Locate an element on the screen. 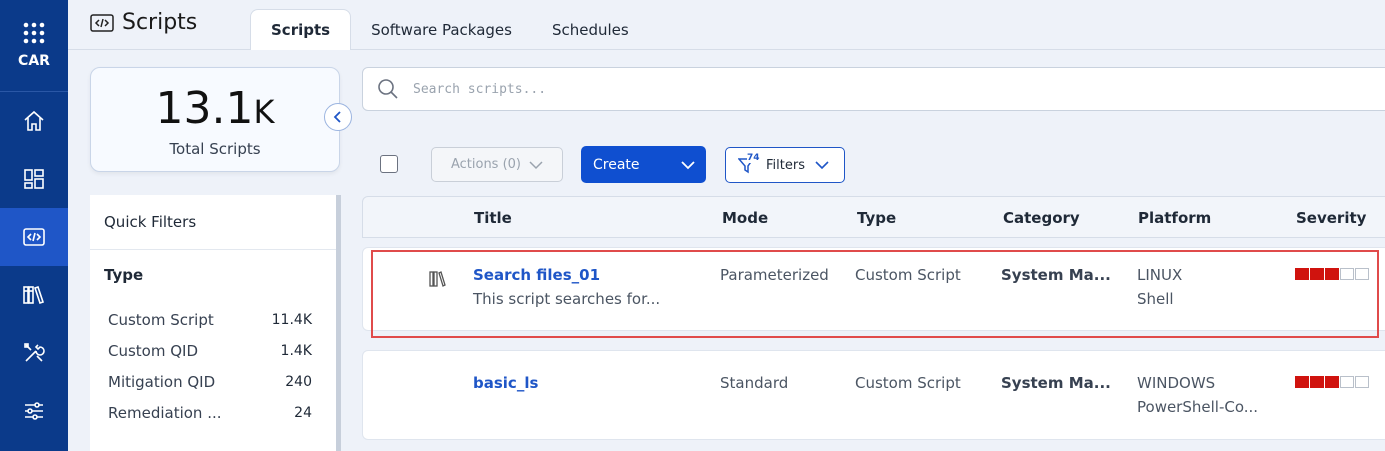 The height and width of the screenshot is (451, 1385). page-title: Scripts is located at coordinates (143, 22).